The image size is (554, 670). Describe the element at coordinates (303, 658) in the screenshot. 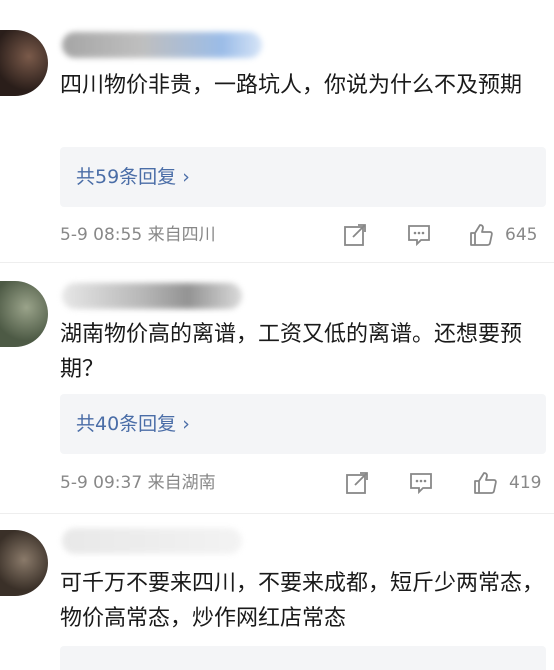

I see `replies-button` at that location.